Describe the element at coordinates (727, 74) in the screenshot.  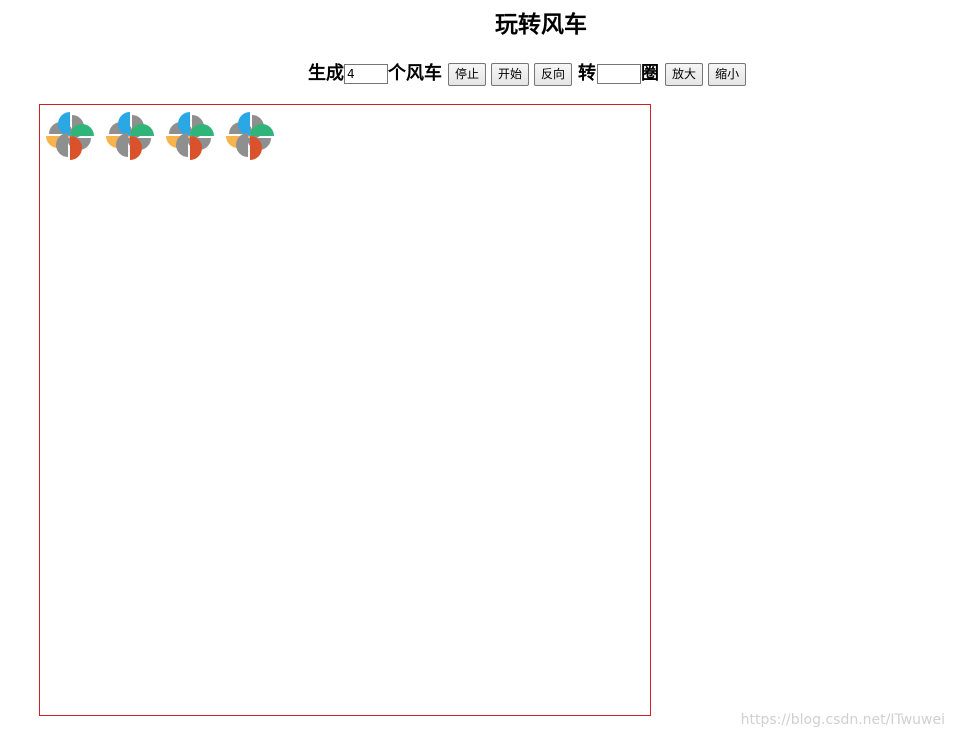
I see `zoom-out-button: 缩小` at that location.